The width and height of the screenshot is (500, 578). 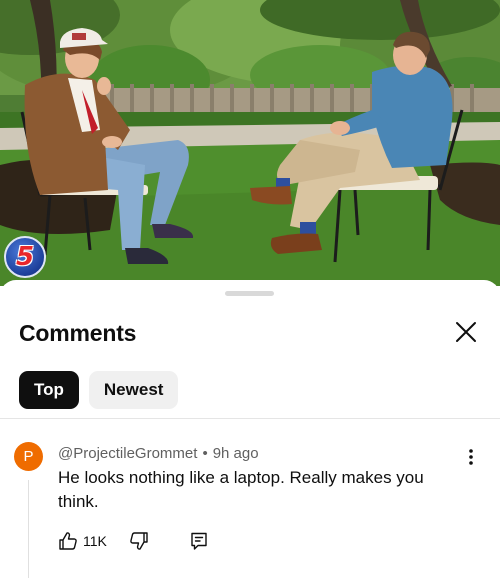 What do you see at coordinates (28, 529) in the screenshot?
I see `thread-line` at bounding box center [28, 529].